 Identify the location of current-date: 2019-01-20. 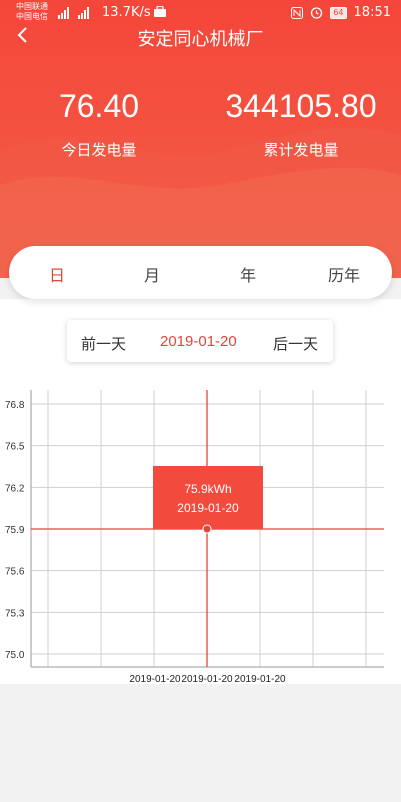
(198, 341).